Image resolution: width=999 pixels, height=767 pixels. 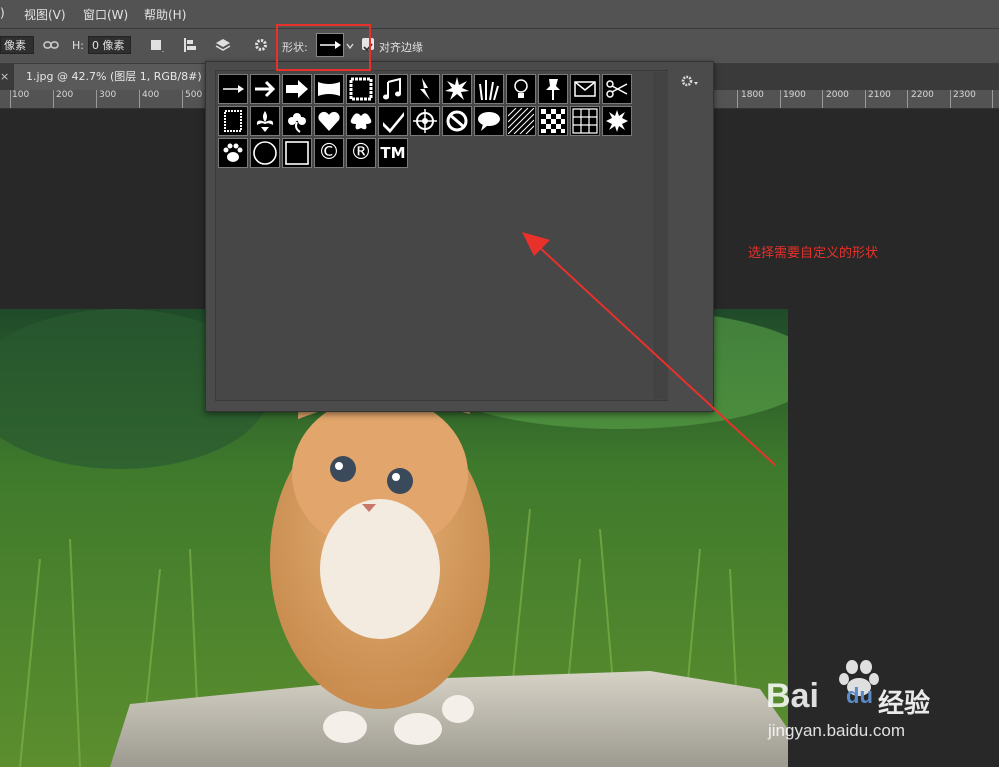 I want to click on watermark-product: 经验, so click(x=904, y=704).